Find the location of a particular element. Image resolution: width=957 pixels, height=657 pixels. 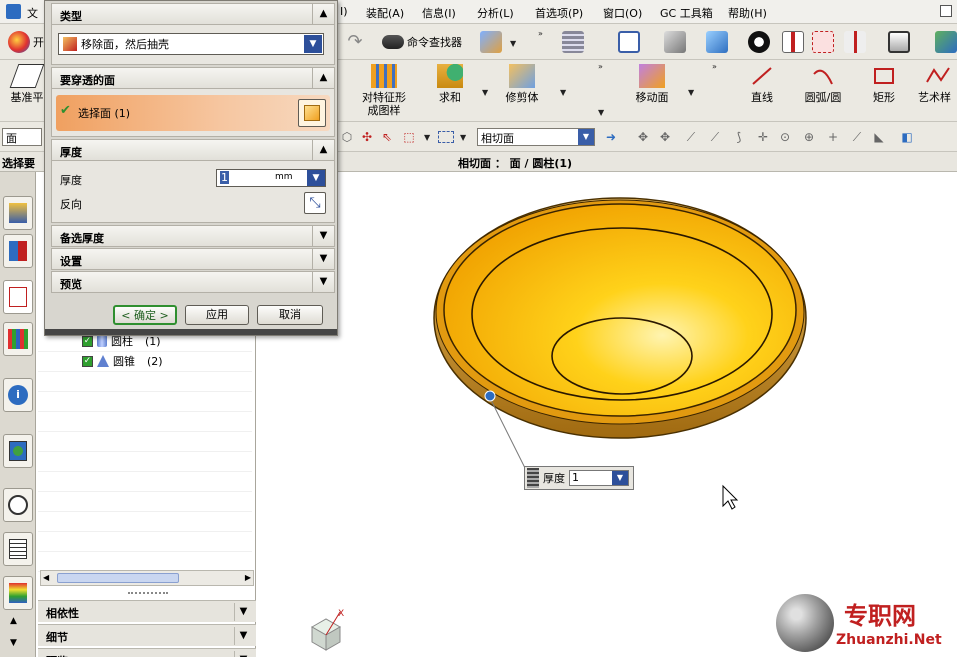

web-browser-tab is located at coordinates (18, 451).